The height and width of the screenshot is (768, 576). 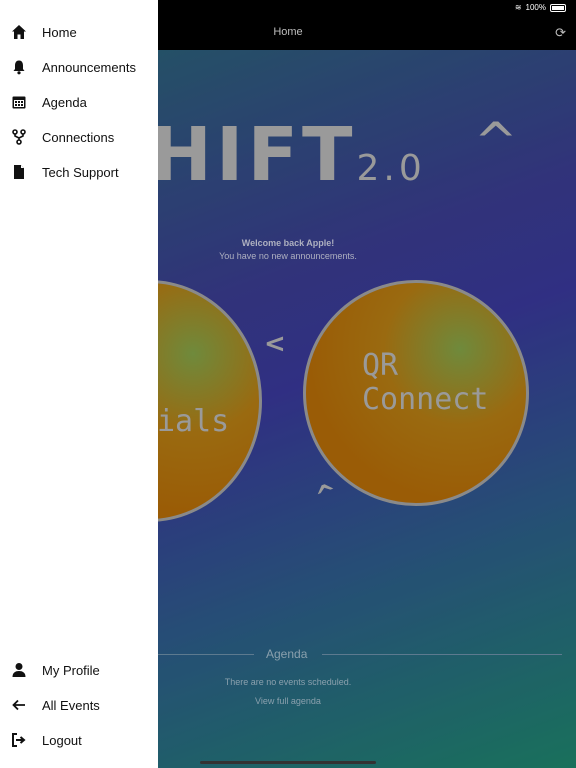 I want to click on logo-sub-text: 2.0, so click(x=391, y=168).